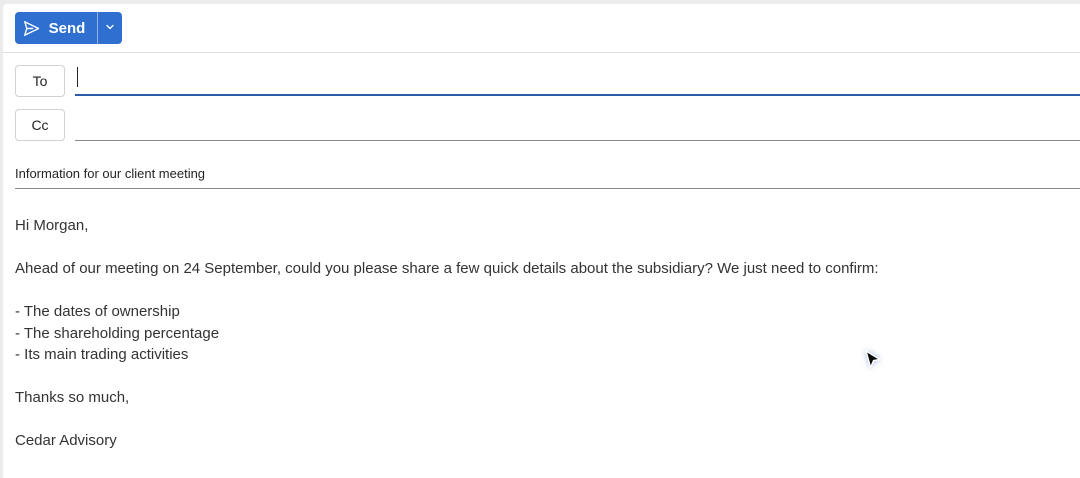 The width and height of the screenshot is (1080, 478). What do you see at coordinates (40, 81) in the screenshot?
I see `to-button: To` at bounding box center [40, 81].